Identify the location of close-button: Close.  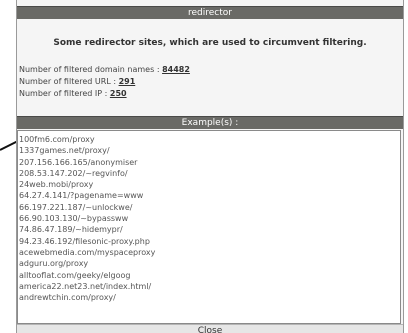
(210, 328).